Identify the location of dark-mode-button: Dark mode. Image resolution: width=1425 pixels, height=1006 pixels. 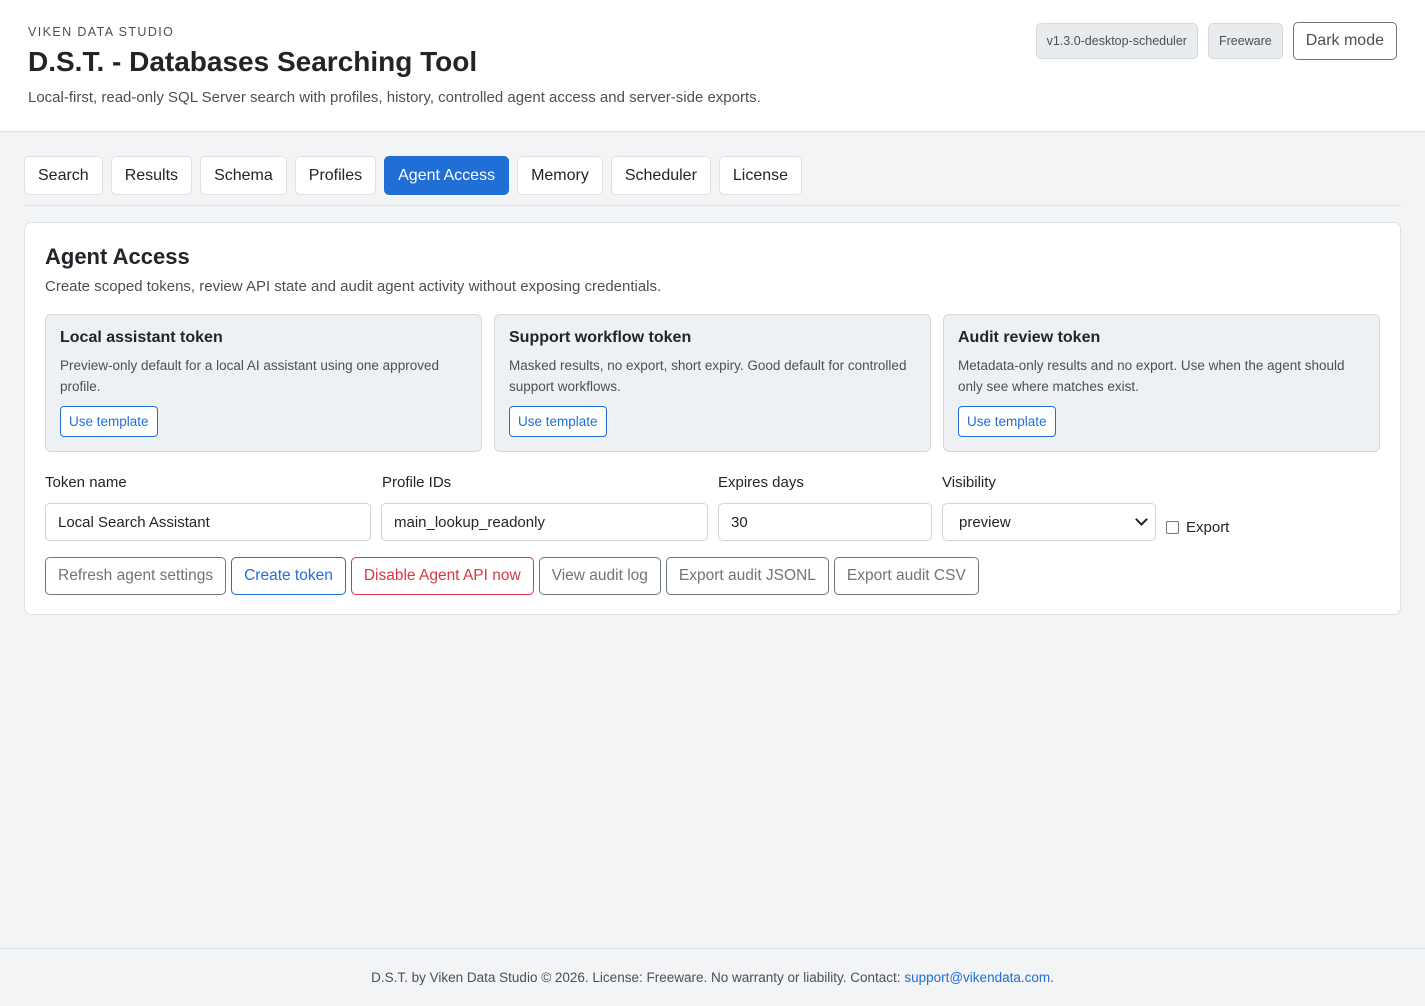
(1344, 41).